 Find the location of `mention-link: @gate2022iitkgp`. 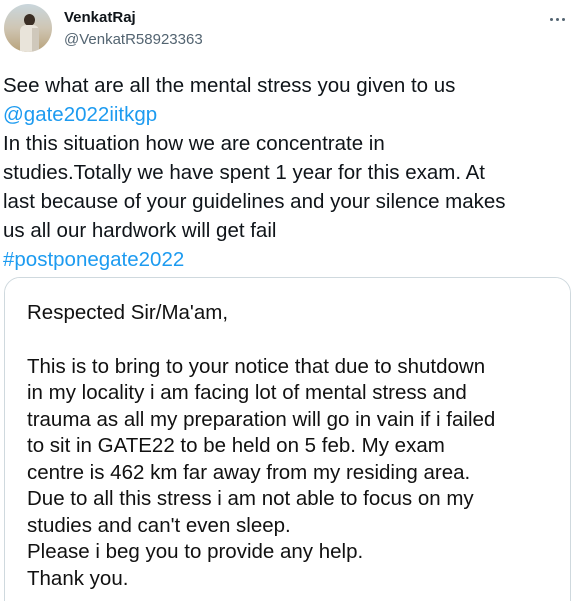

mention-link: @gate2022iitkgp is located at coordinates (289, 114).